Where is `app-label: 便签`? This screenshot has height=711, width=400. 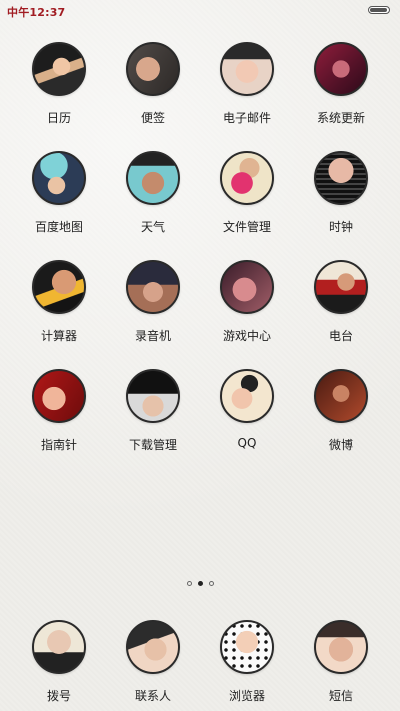
app-label: 便签 is located at coordinates (152, 118).